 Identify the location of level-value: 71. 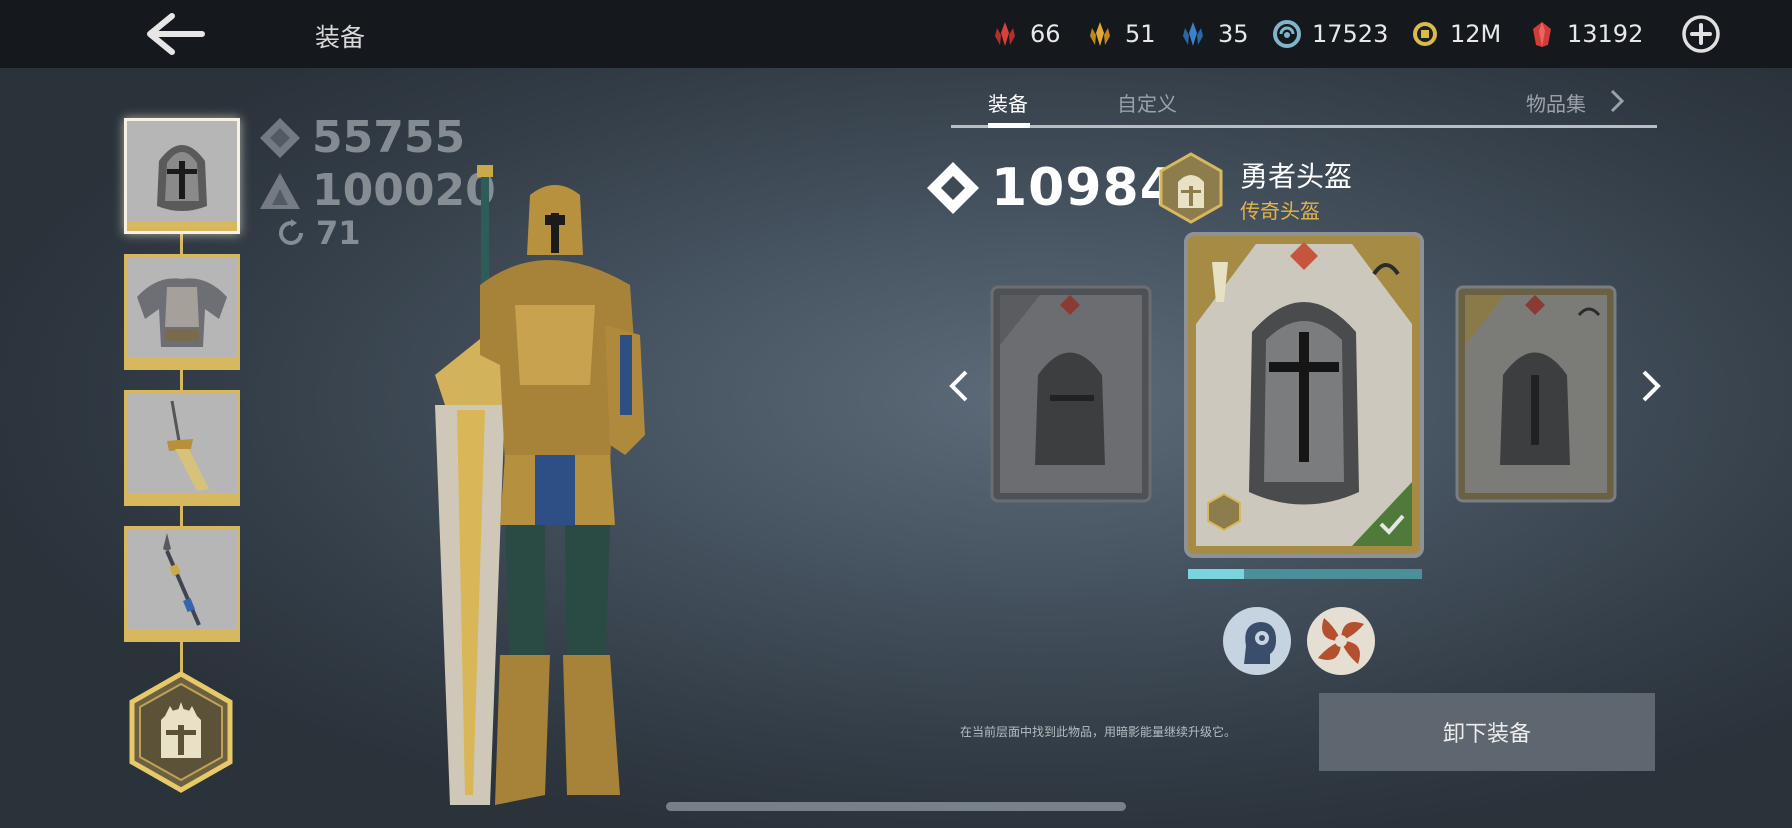
(338, 233).